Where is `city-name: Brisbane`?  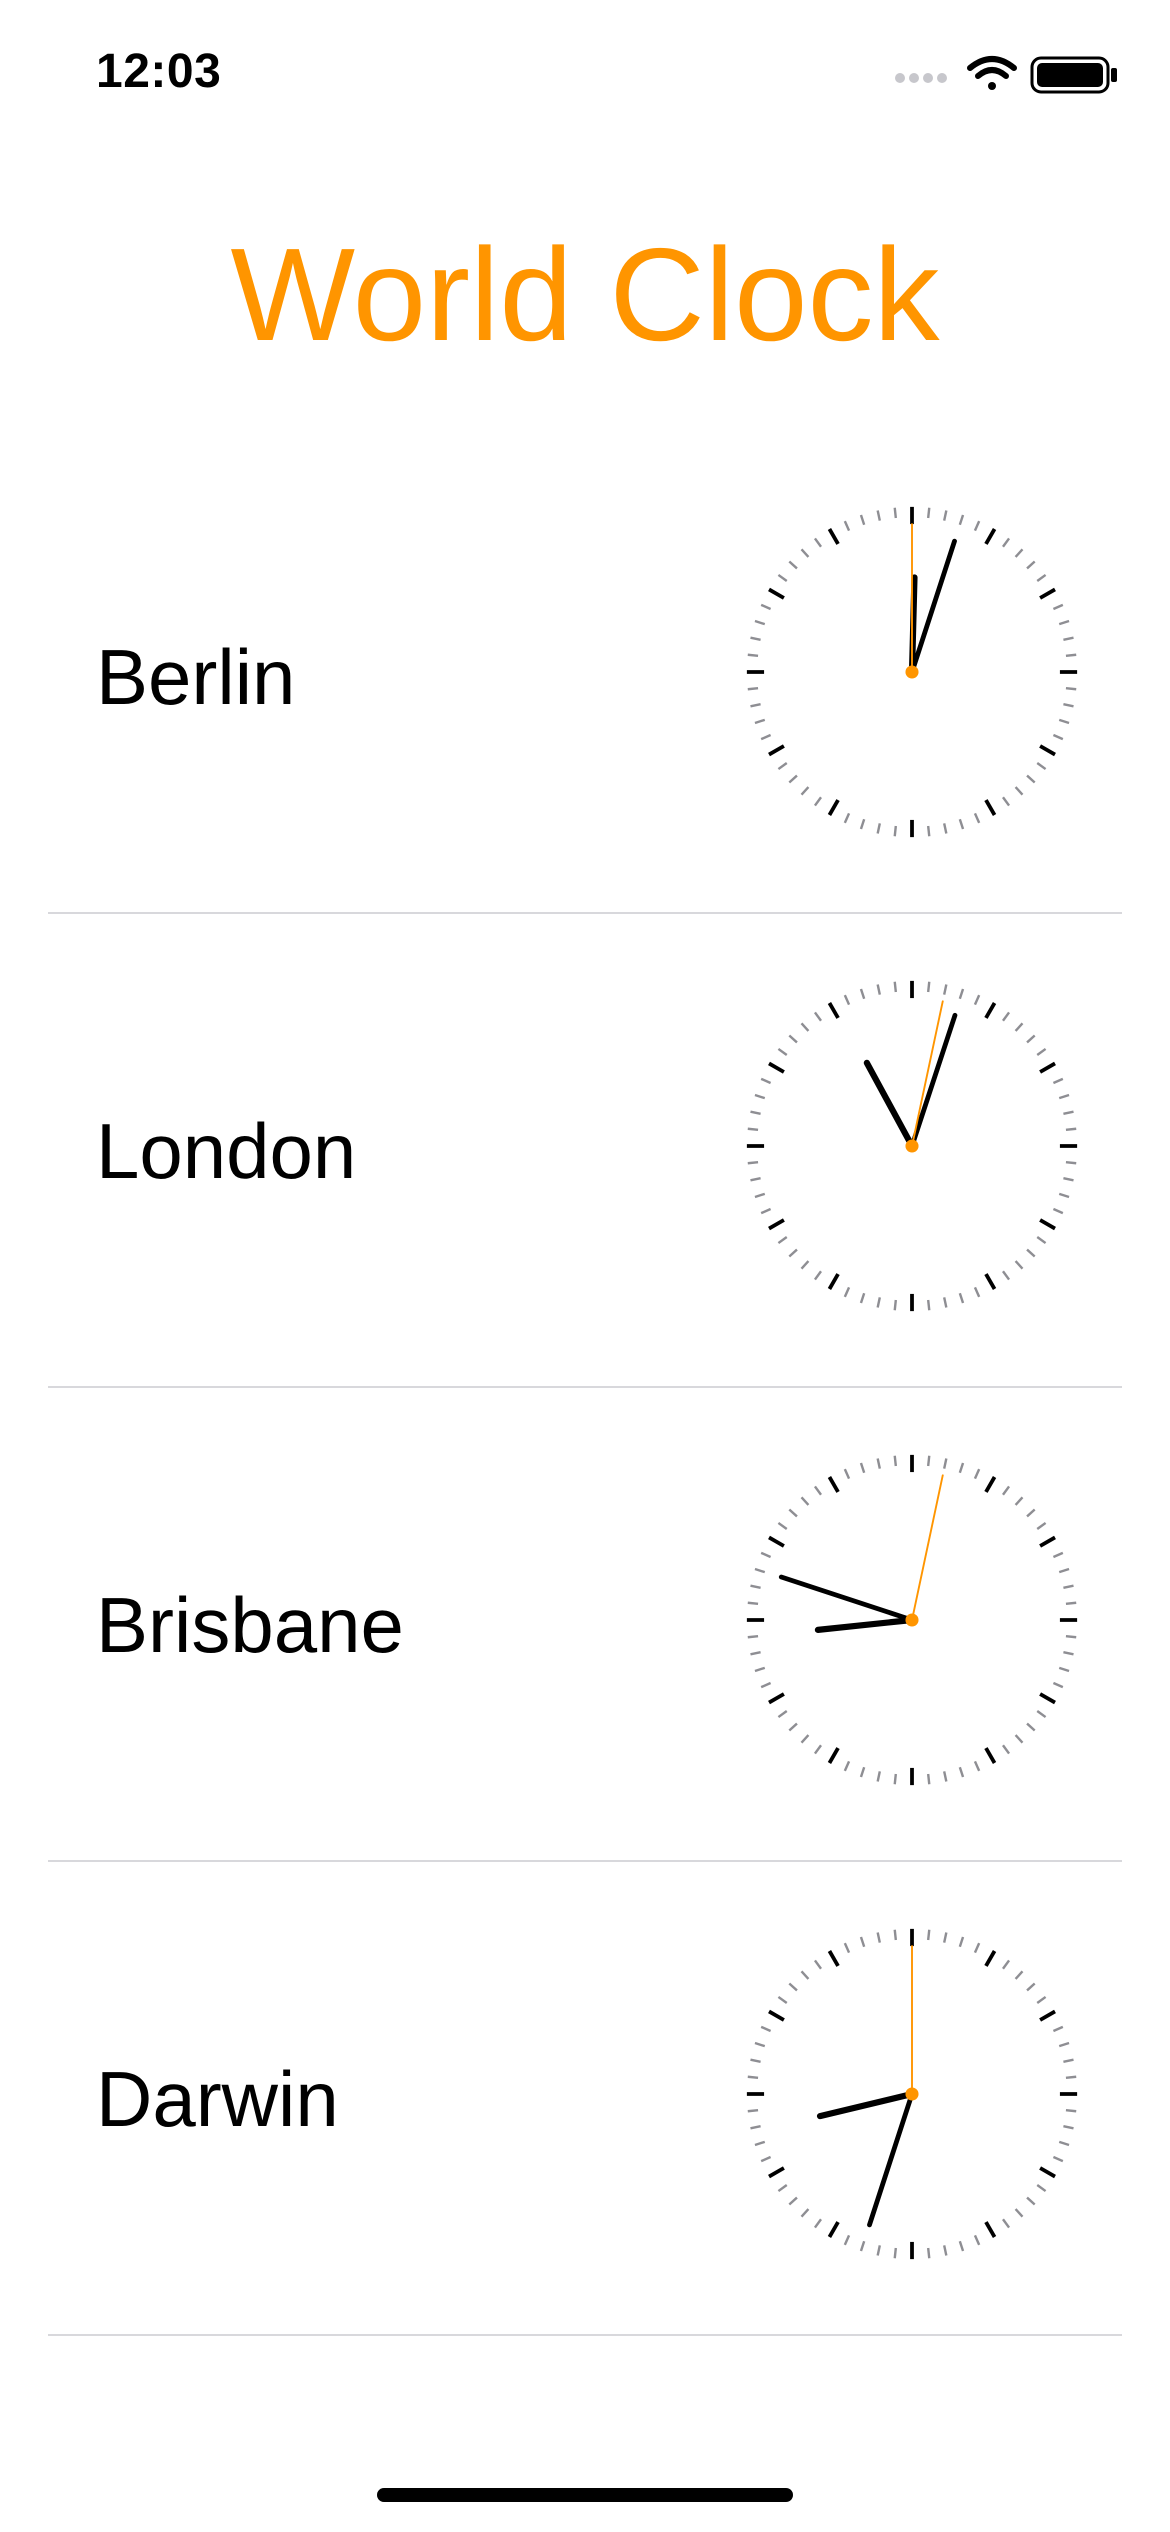 city-name: Brisbane is located at coordinates (250, 1625).